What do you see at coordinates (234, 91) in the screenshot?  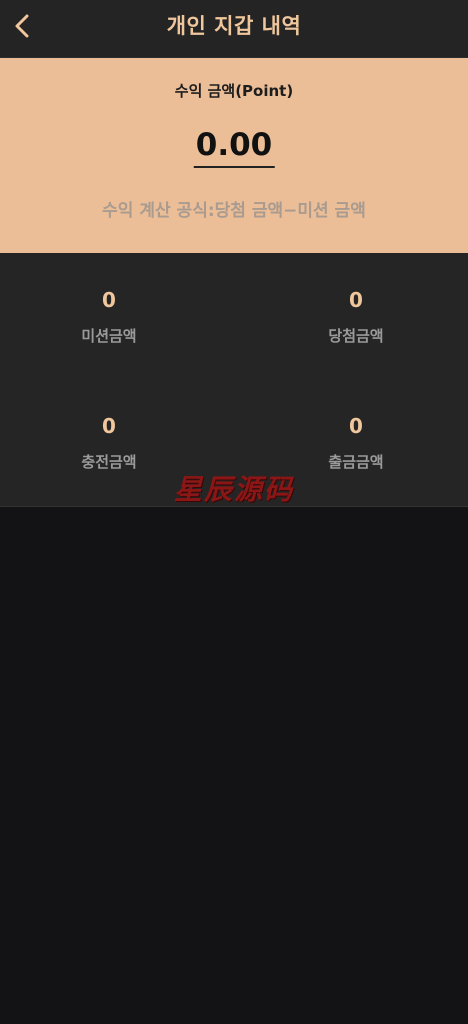 I see `earnings-label: 수익 금액(Point)` at bounding box center [234, 91].